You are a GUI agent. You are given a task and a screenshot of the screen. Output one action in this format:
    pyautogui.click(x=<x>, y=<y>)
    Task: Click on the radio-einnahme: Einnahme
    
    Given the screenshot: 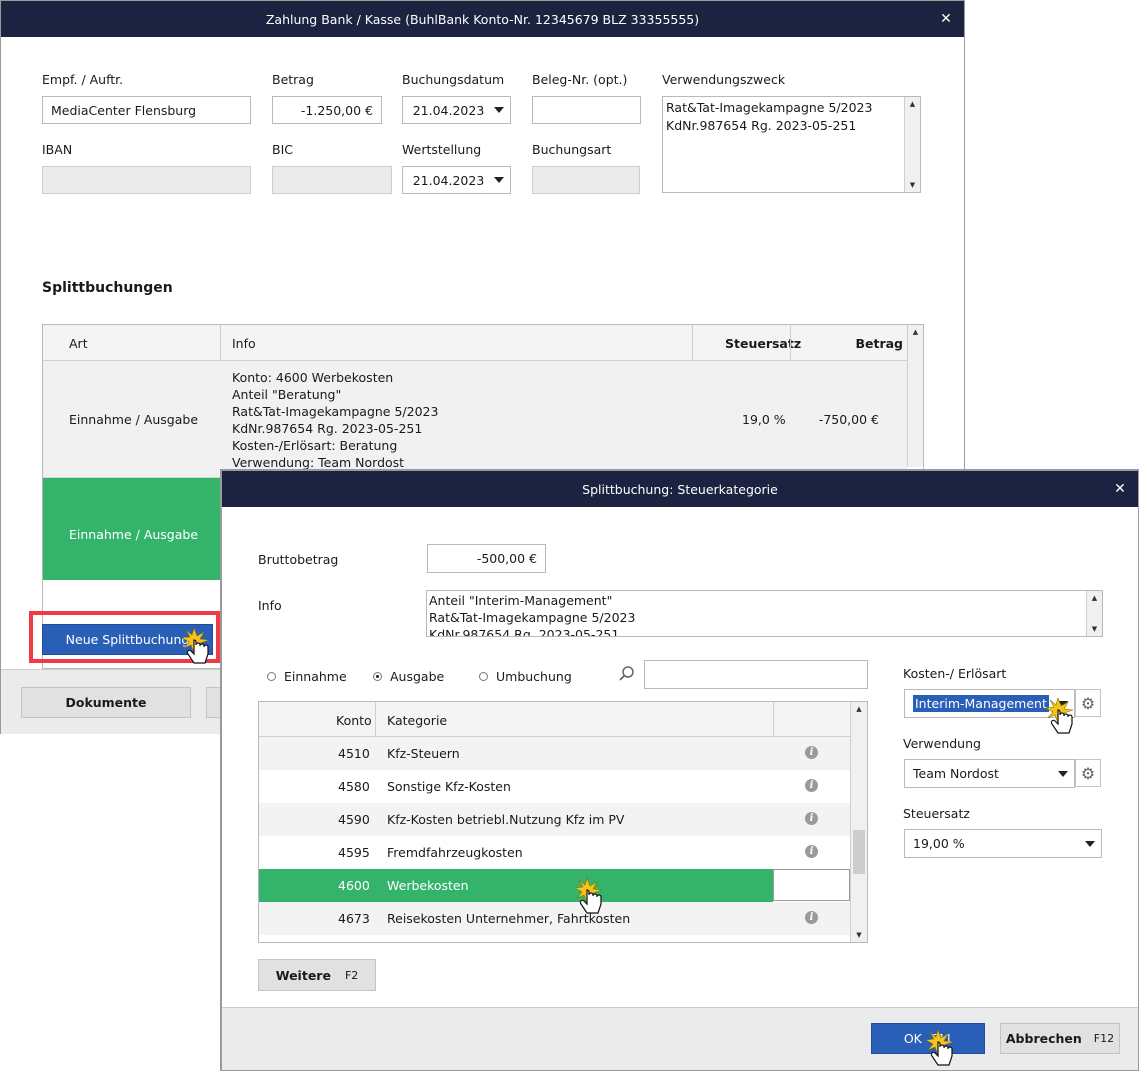 What is the action you would take?
    pyautogui.click(x=307, y=676)
    